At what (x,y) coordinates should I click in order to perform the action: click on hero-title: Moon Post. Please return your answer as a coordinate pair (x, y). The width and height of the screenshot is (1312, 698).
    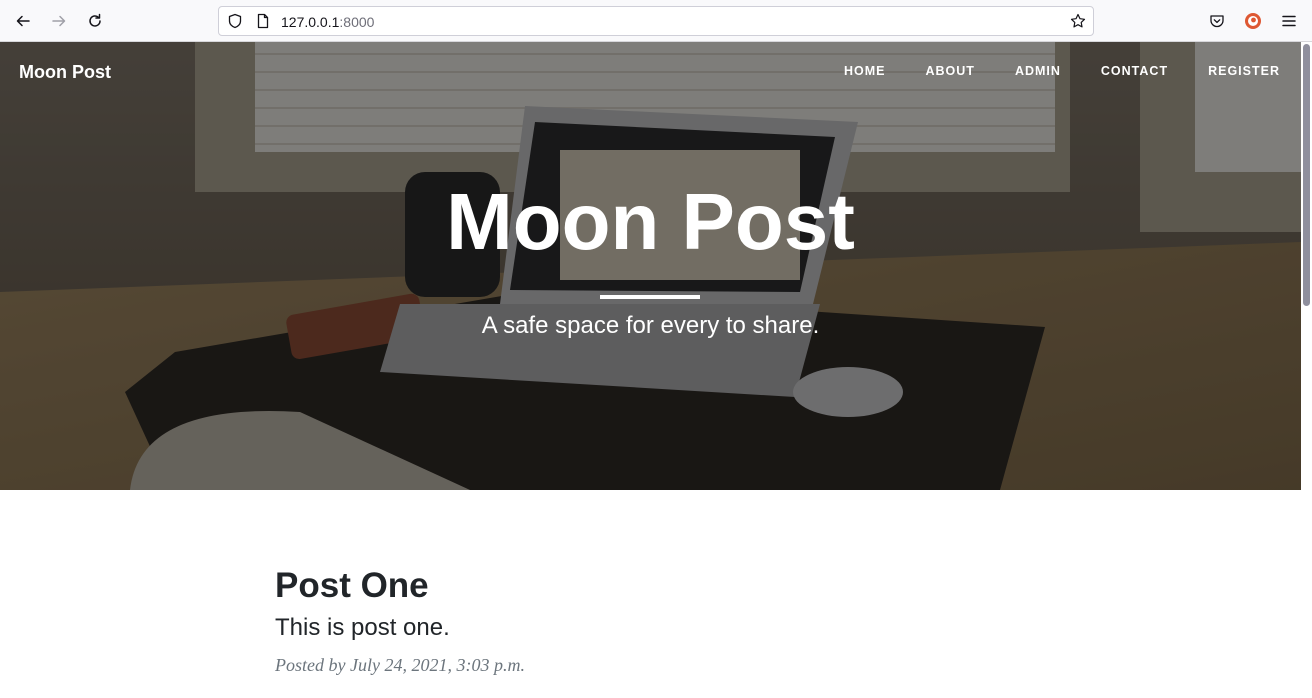
    Looking at the image, I should click on (650, 221).